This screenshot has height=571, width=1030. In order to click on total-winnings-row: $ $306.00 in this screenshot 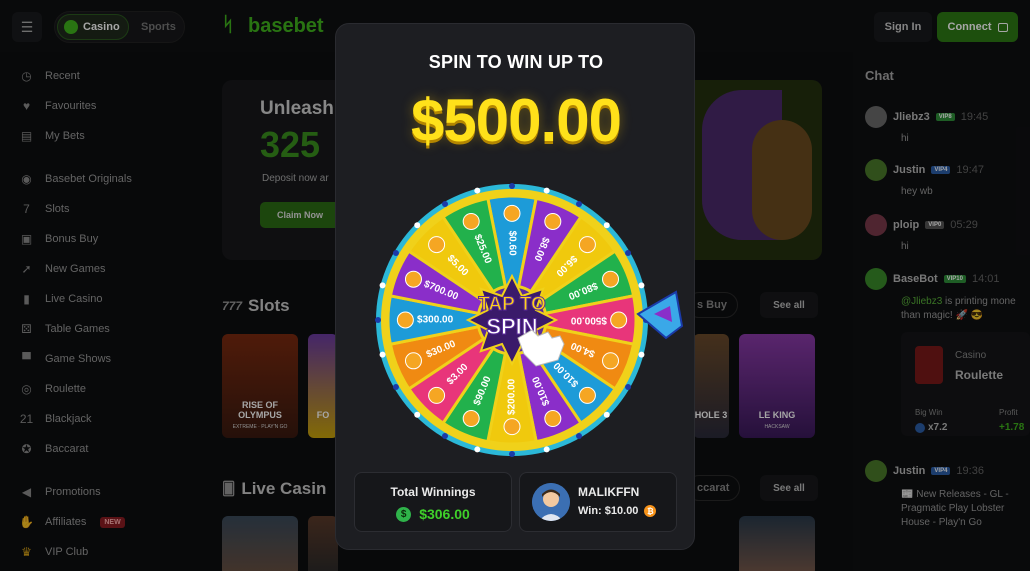, I will do `click(433, 514)`.